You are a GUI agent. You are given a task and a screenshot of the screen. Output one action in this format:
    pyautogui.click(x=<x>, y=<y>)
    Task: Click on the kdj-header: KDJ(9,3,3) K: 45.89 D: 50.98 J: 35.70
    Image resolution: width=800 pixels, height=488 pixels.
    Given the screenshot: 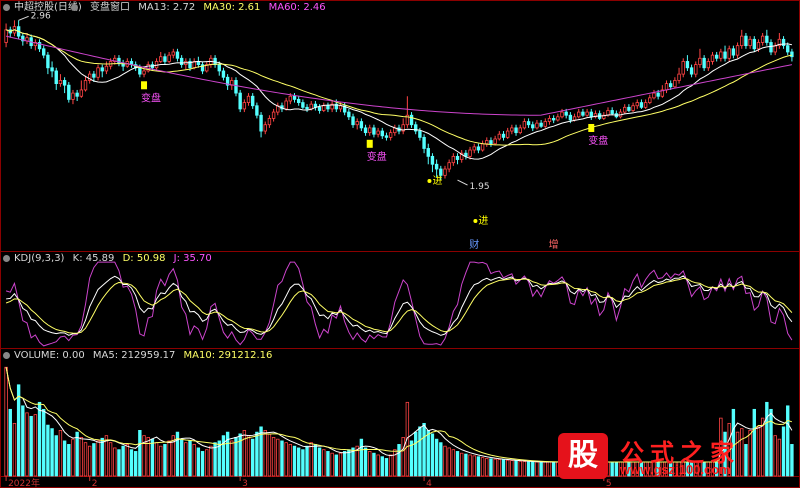 What is the action you would take?
    pyautogui.click(x=115, y=259)
    